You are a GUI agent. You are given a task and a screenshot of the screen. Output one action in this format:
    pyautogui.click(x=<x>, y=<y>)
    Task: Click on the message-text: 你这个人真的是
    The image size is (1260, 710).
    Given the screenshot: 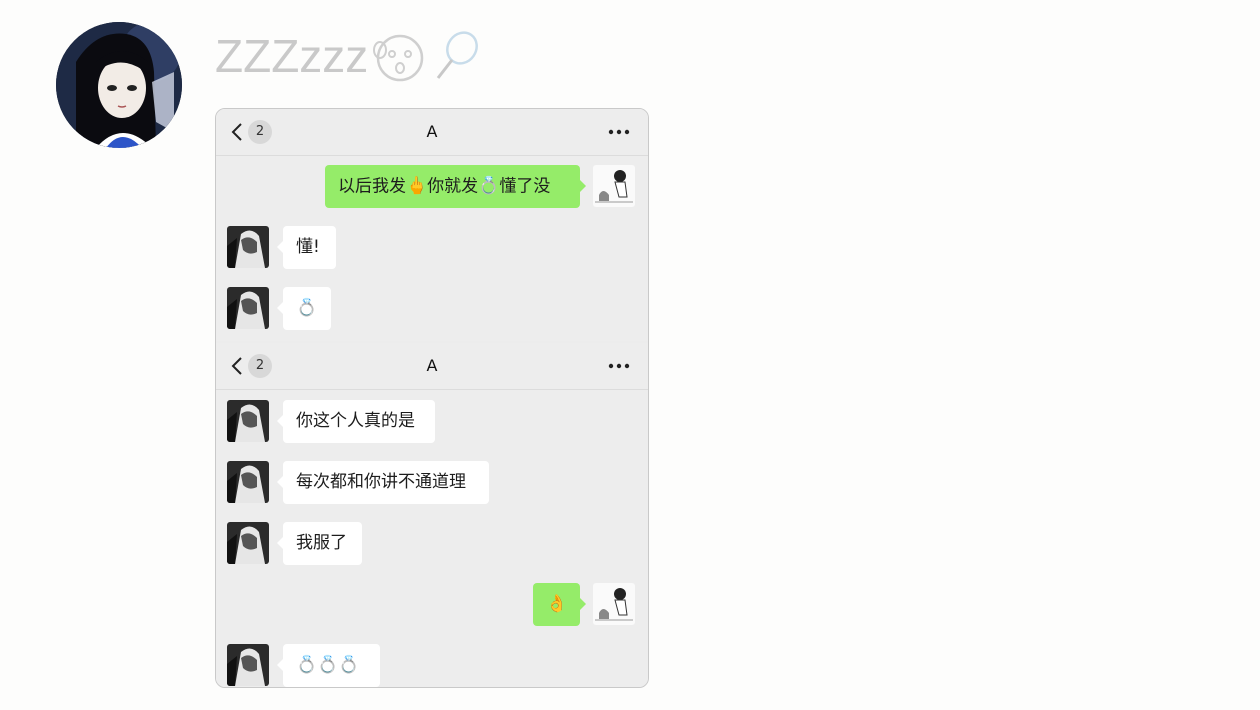 What is the action you would take?
    pyautogui.click(x=355, y=421)
    